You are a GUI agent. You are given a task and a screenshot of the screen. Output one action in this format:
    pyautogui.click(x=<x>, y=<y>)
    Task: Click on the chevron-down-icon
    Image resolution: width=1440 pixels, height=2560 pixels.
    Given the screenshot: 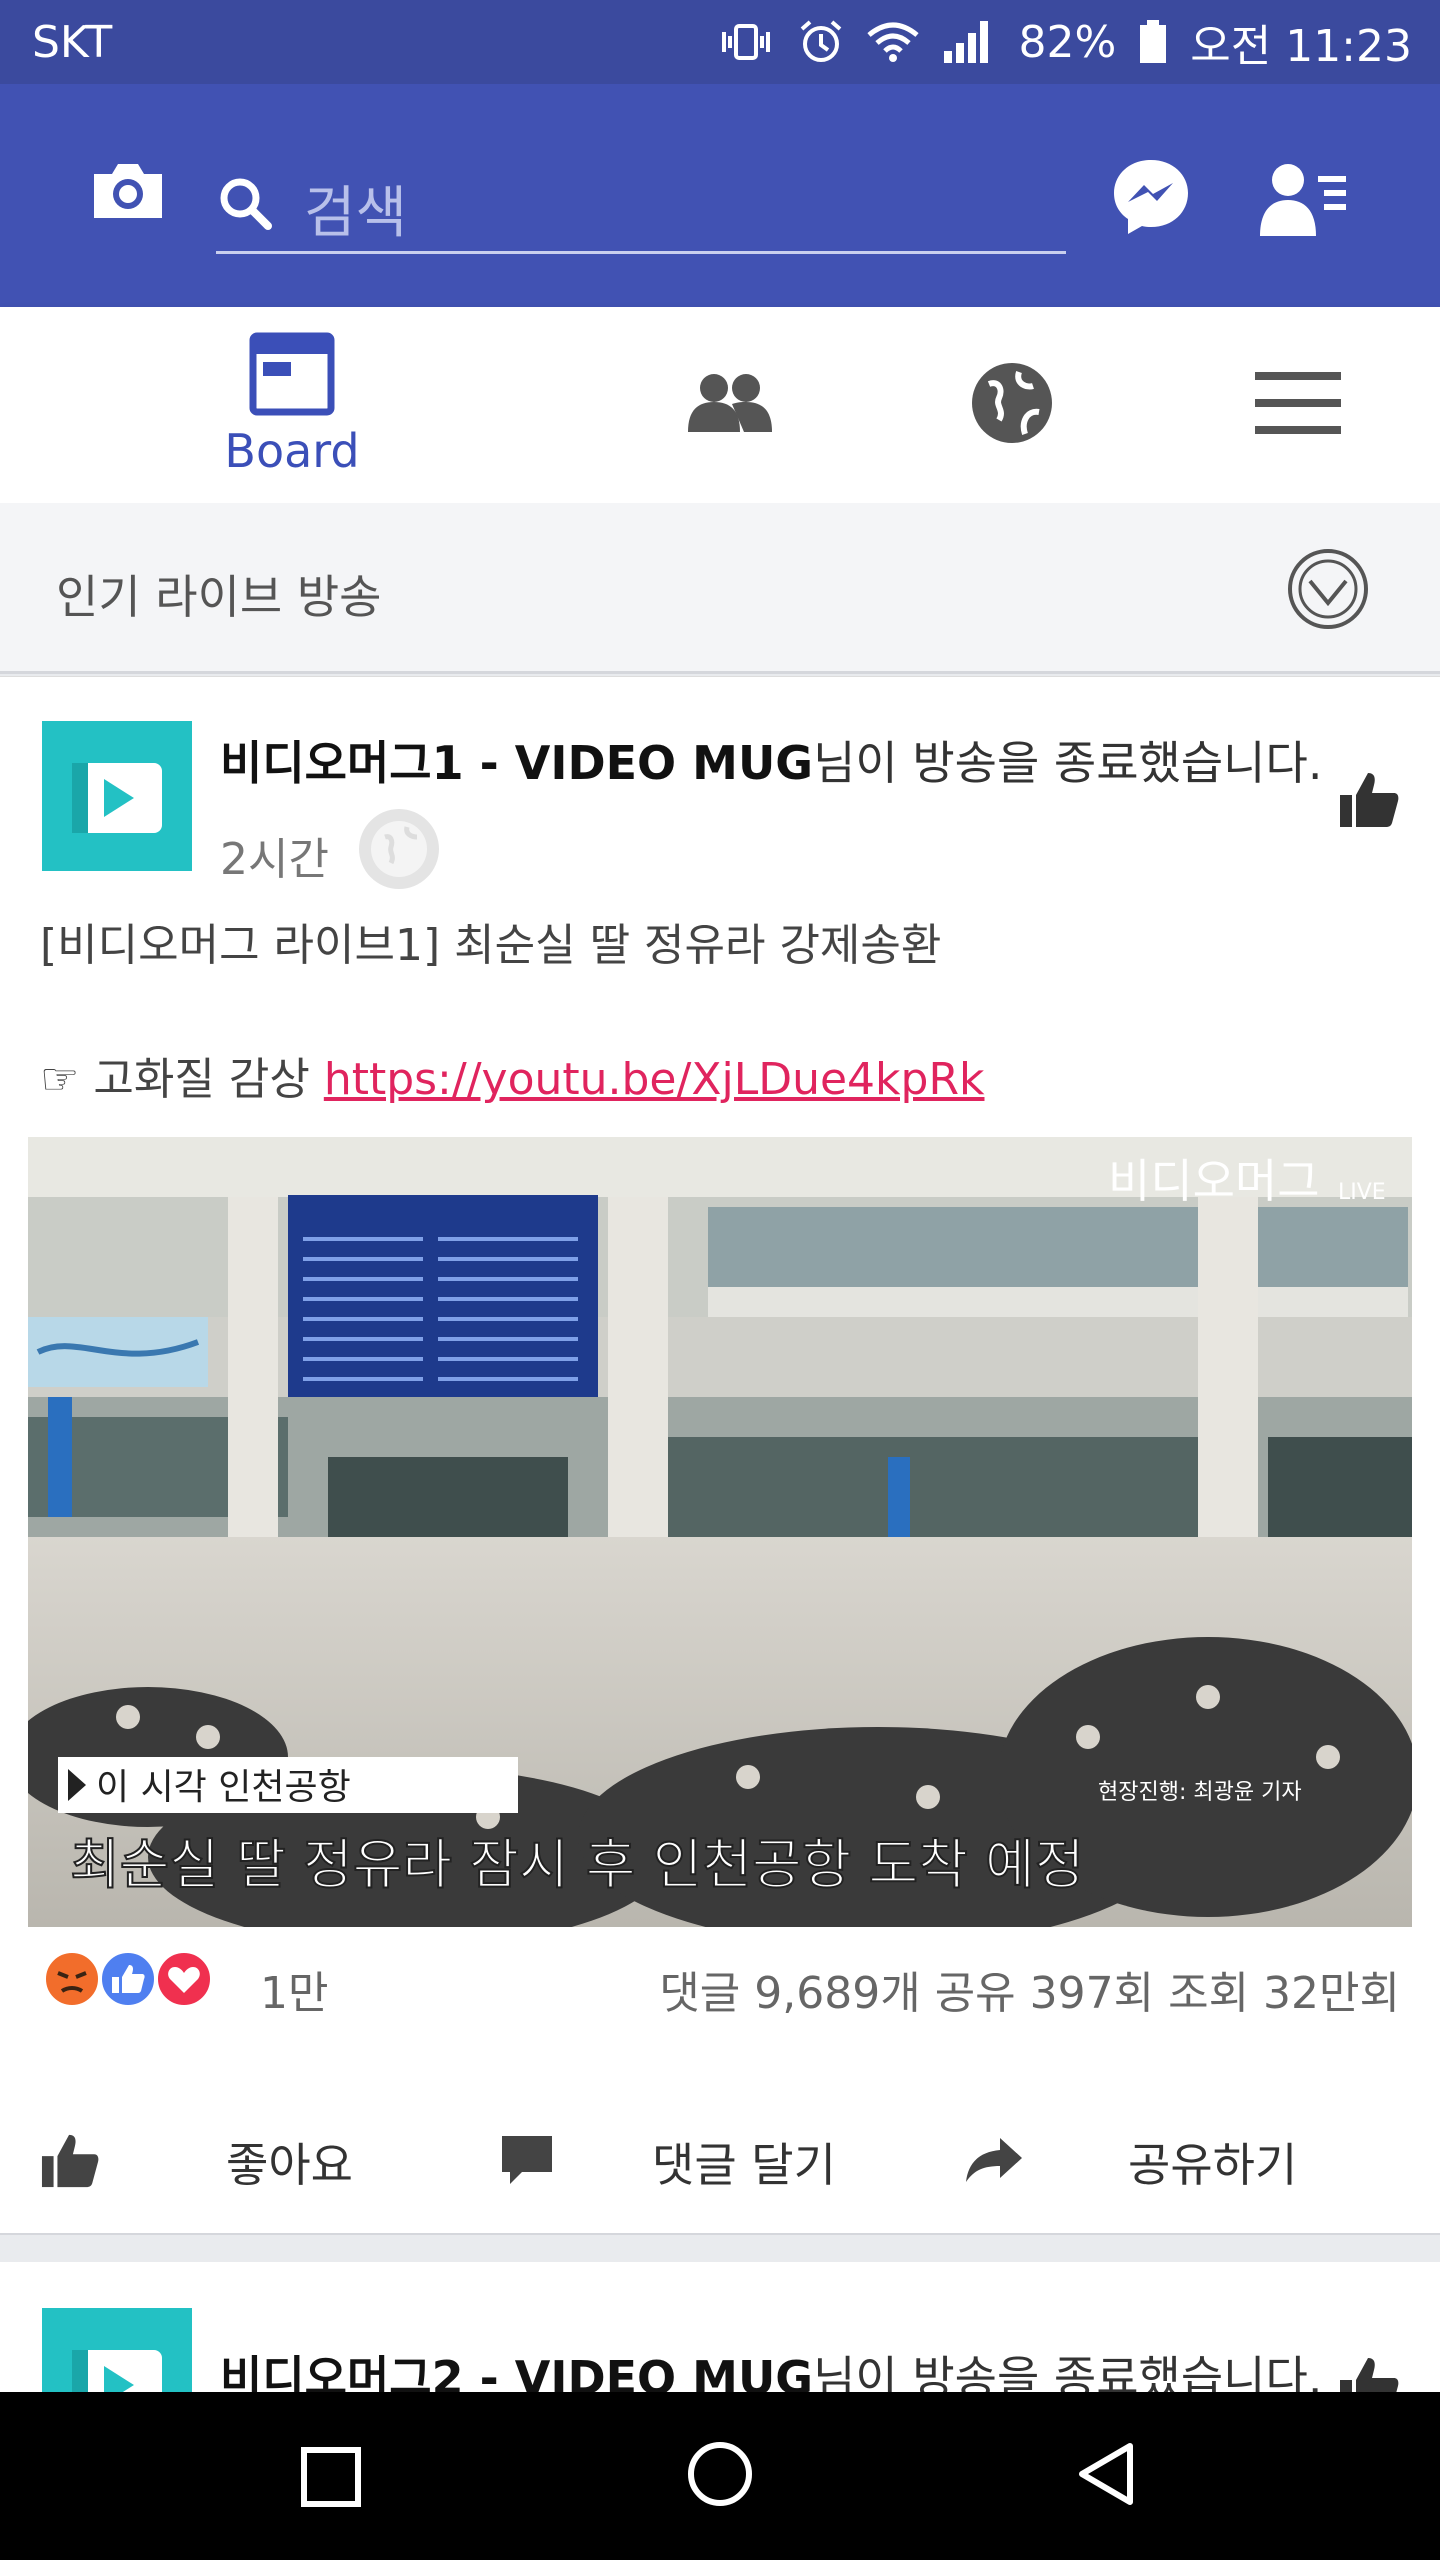 What is the action you would take?
    pyautogui.click(x=1328, y=591)
    